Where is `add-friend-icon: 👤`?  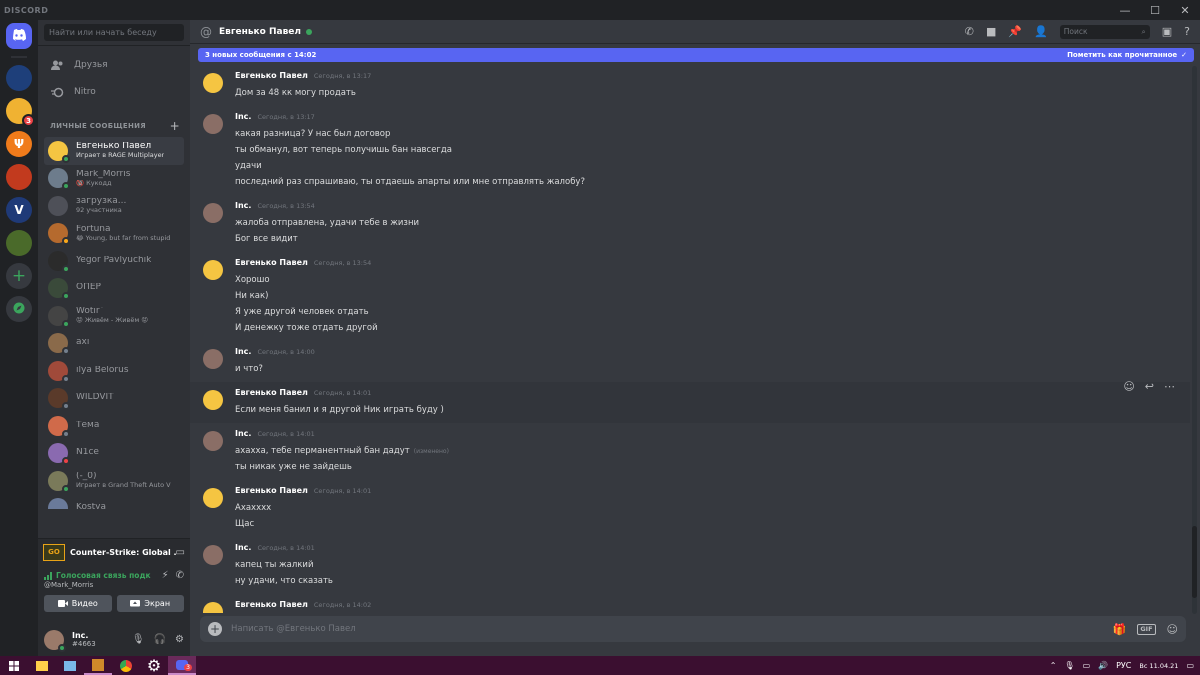
add-friend-icon: 👤 is located at coordinates (1041, 31).